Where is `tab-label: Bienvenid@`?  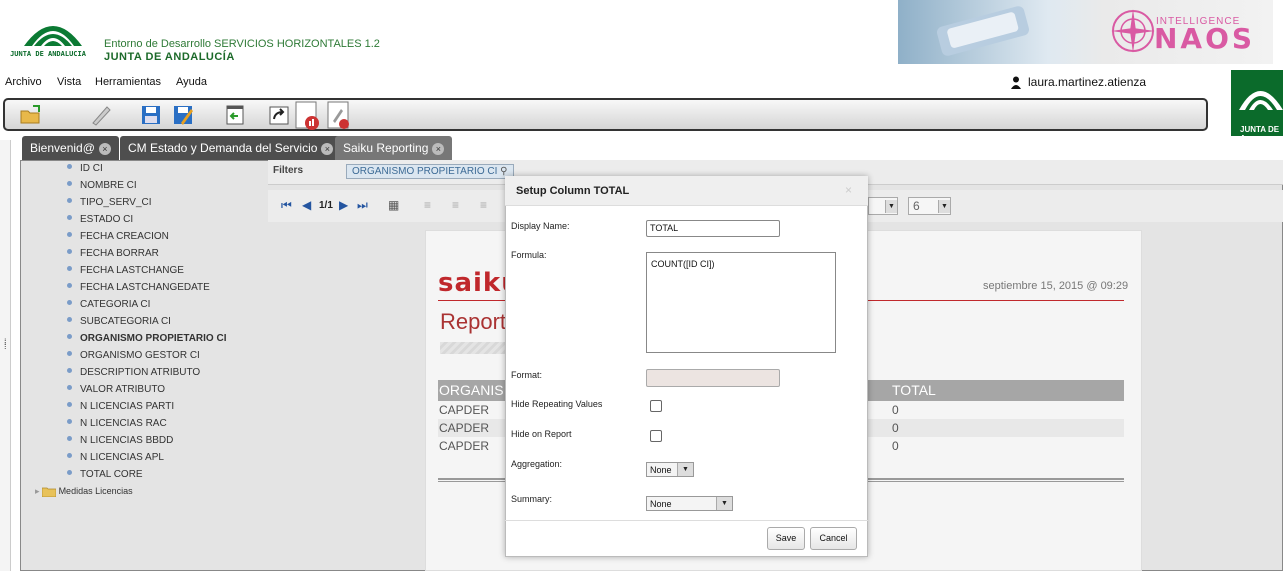 tab-label: Bienvenid@ is located at coordinates (62, 148).